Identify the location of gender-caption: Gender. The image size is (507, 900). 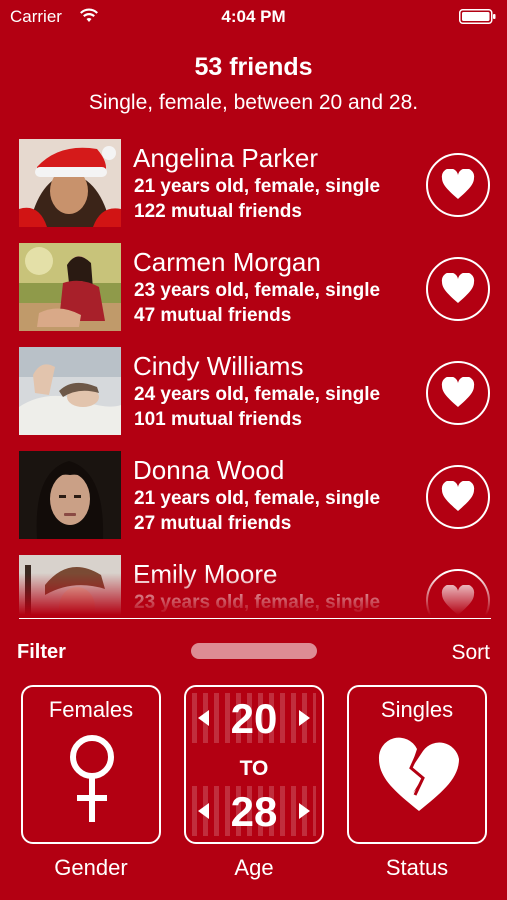
(91, 867).